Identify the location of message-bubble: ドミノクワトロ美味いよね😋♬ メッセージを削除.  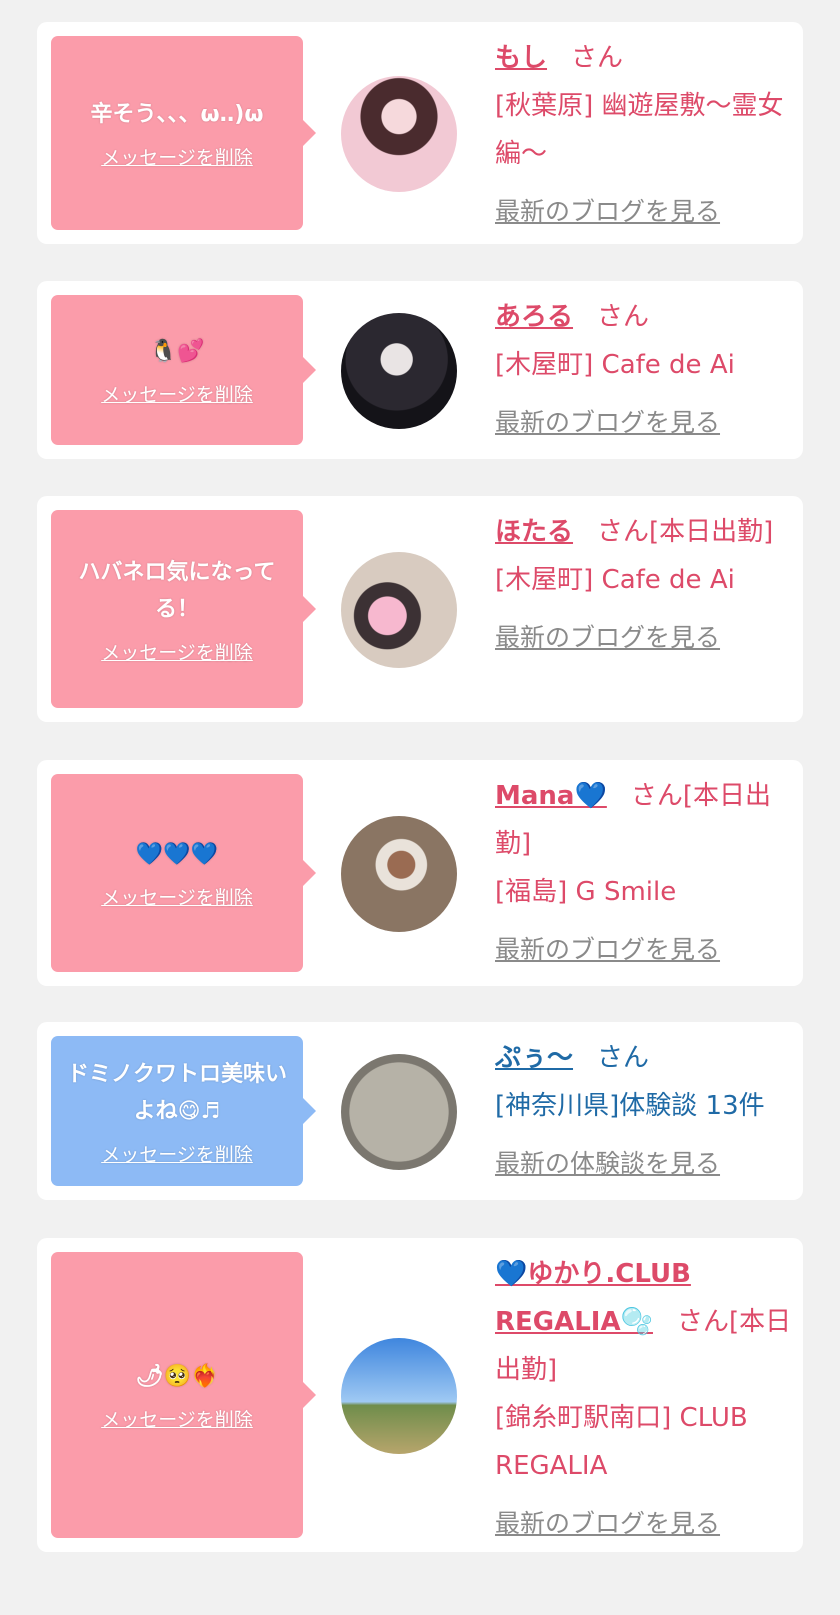
(183, 1111).